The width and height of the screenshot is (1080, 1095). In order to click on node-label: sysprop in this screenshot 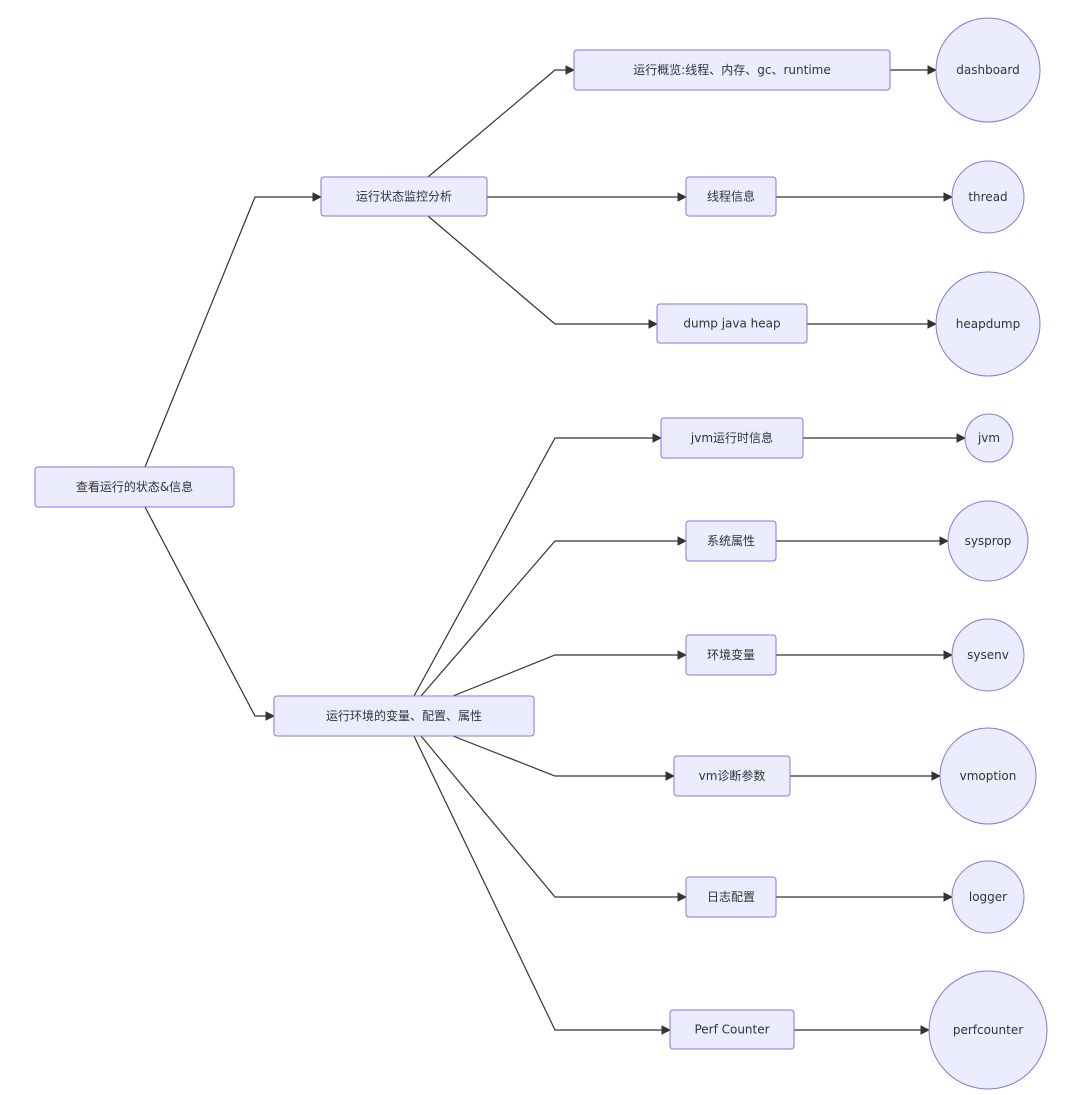, I will do `click(988, 541)`.